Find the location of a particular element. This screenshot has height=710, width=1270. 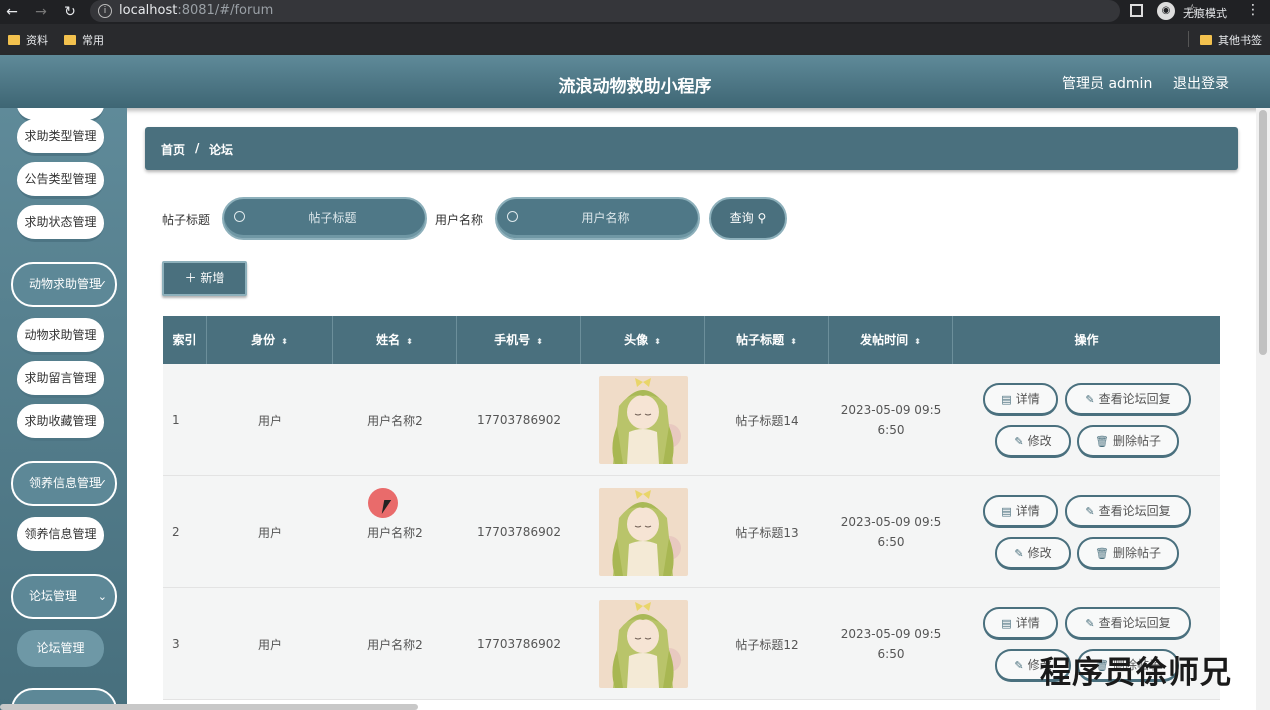

col-avatar: 头像 ⬍ is located at coordinates (643, 340).